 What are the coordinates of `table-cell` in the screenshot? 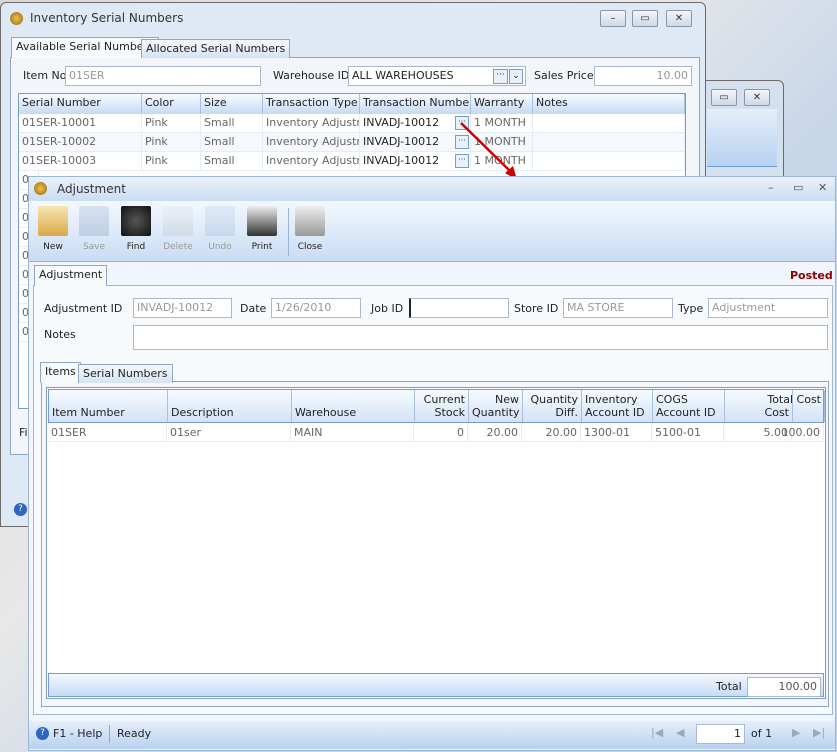 It's located at (609, 142).